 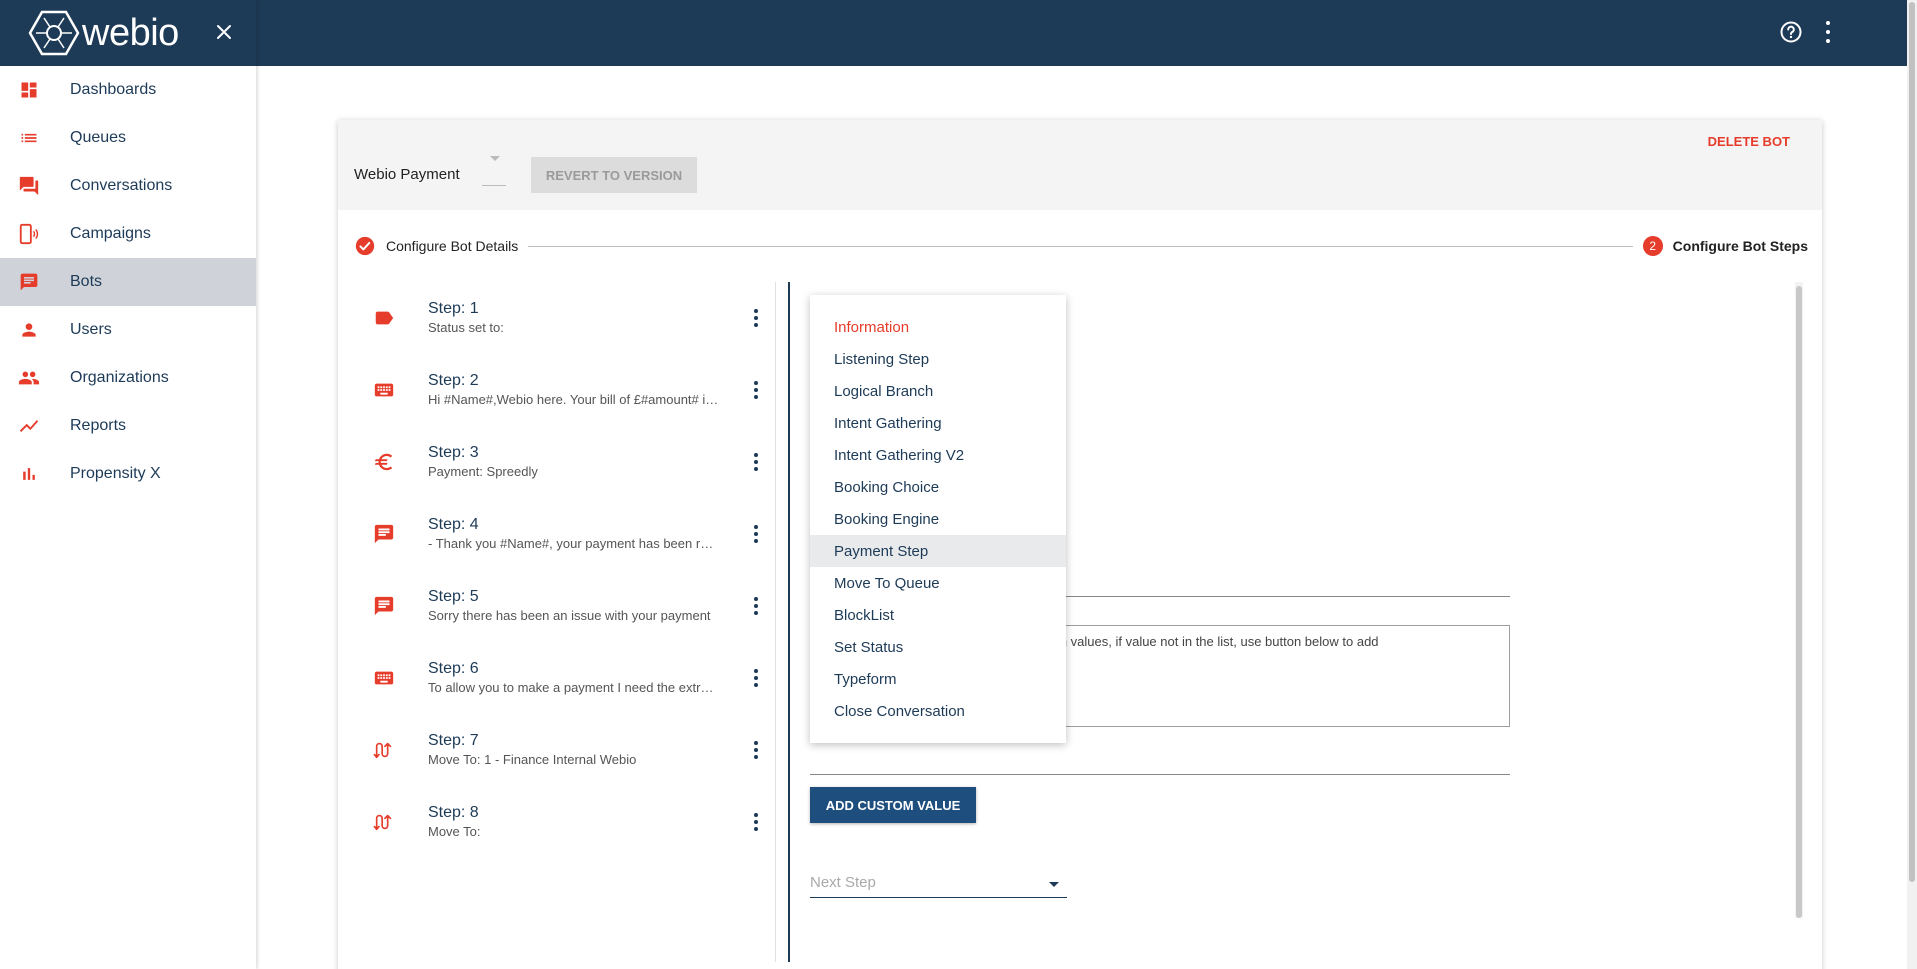 I want to click on more-vert-icon, so click(x=1828, y=32).